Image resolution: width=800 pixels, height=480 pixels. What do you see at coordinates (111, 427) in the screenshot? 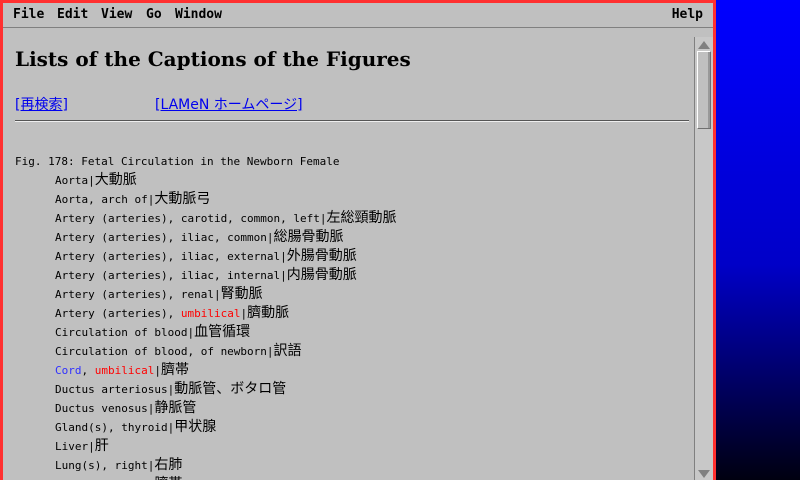
I see `entry-english: Gland(s), thyroid` at bounding box center [111, 427].